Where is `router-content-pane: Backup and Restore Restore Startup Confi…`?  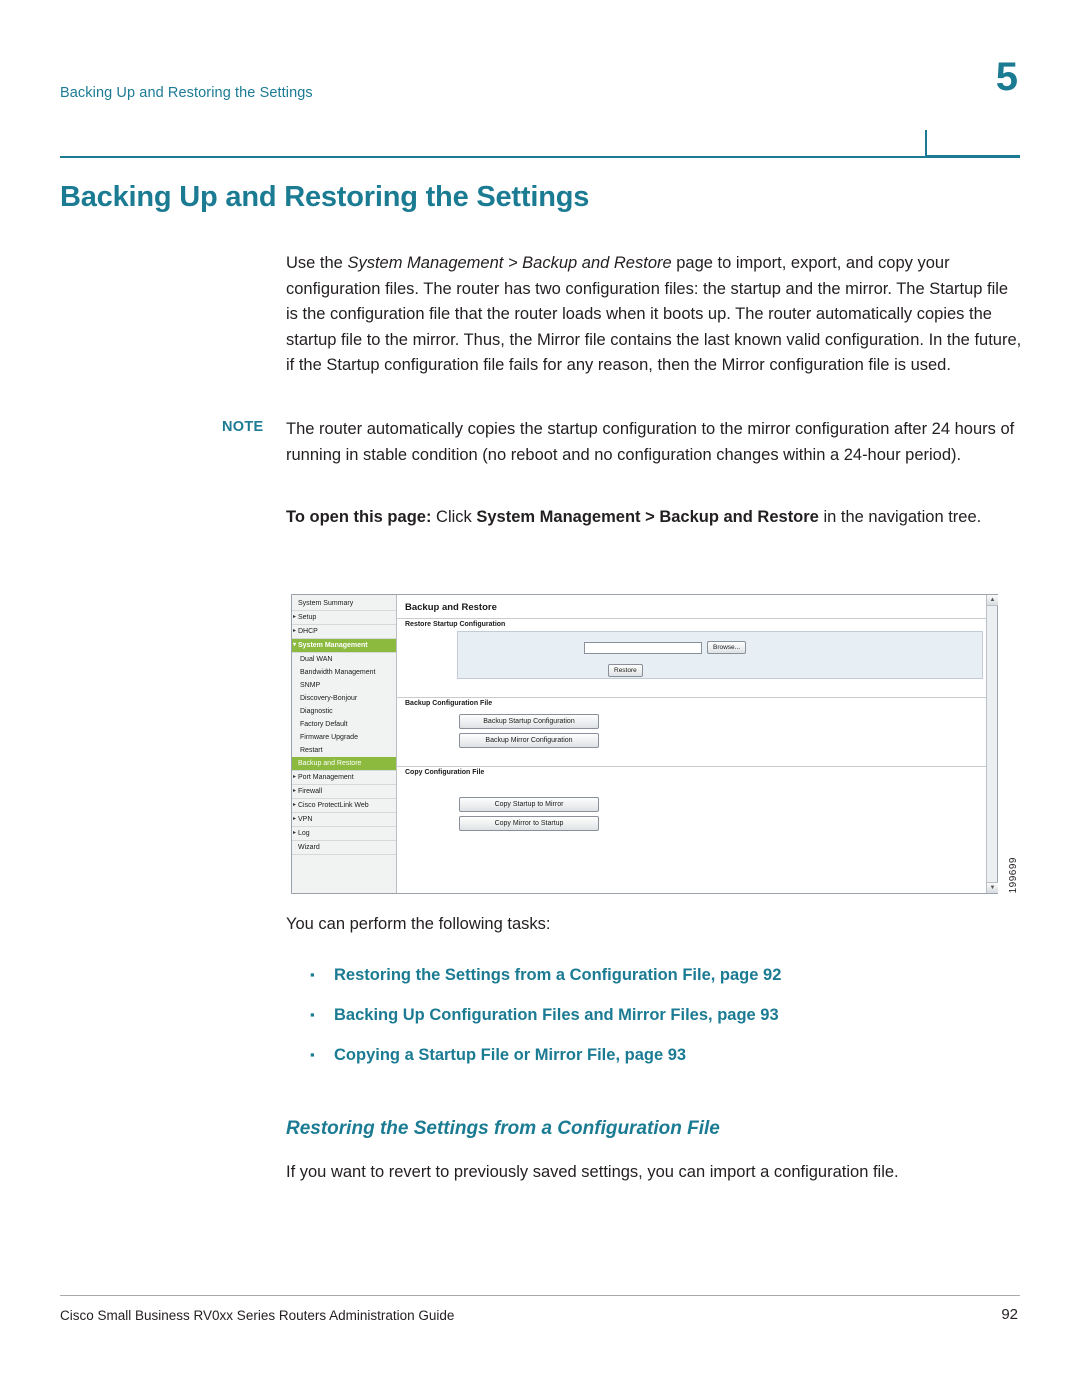
router-content-pane: Backup and Restore Restore Startup Confi… is located at coordinates (697, 744).